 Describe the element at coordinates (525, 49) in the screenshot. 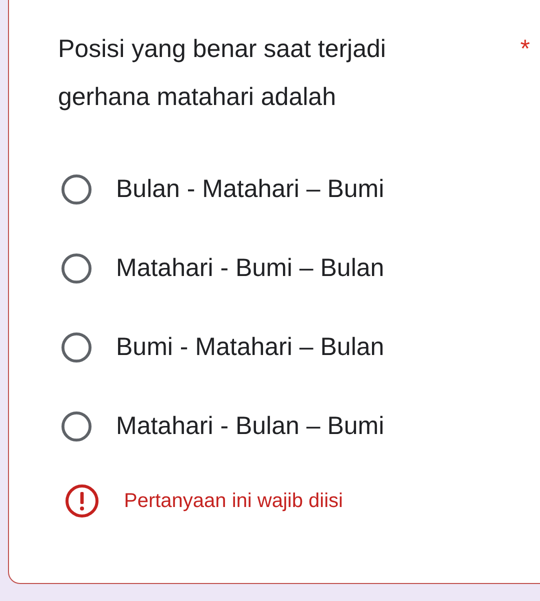

I see `required-mark: *` at that location.